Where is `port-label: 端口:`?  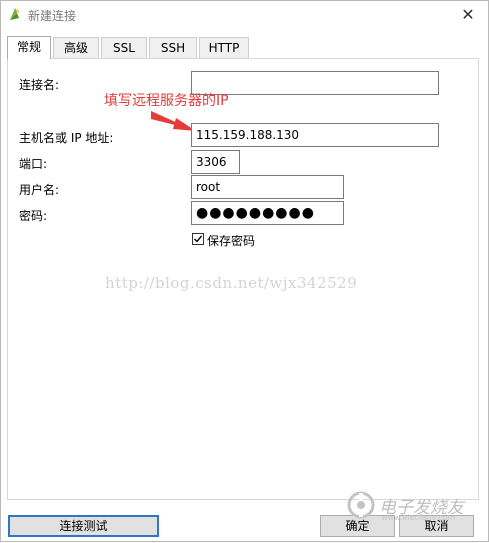 port-label: 端口: is located at coordinates (33, 164).